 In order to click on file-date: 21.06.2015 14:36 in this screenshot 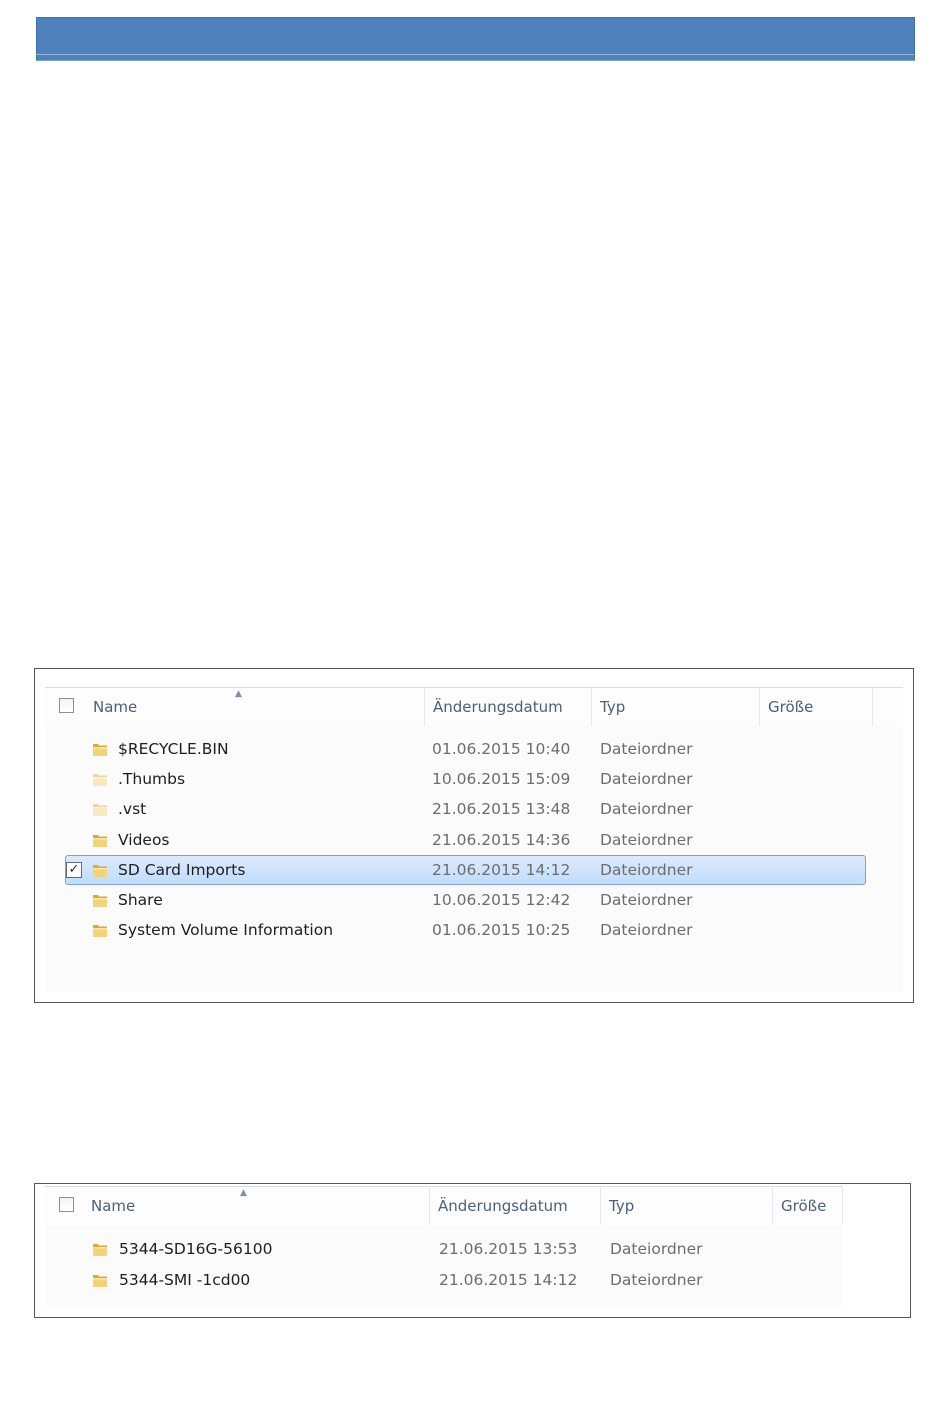, I will do `click(501, 839)`.